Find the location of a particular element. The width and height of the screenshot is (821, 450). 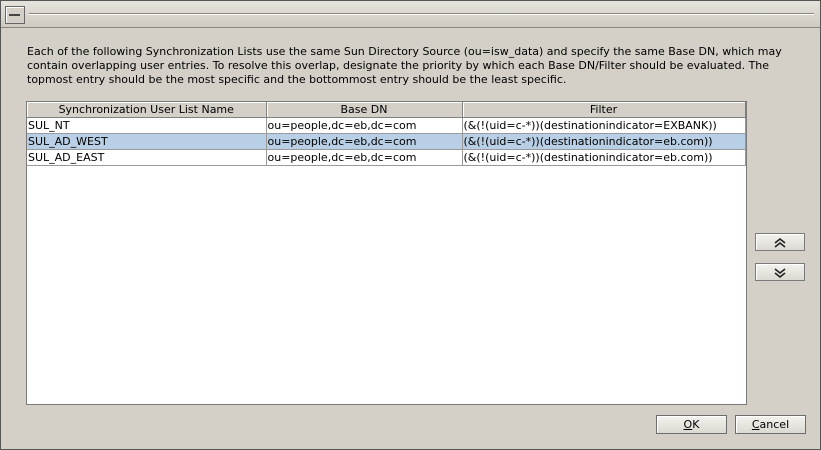

ok-label-rest: K is located at coordinates (696, 424).